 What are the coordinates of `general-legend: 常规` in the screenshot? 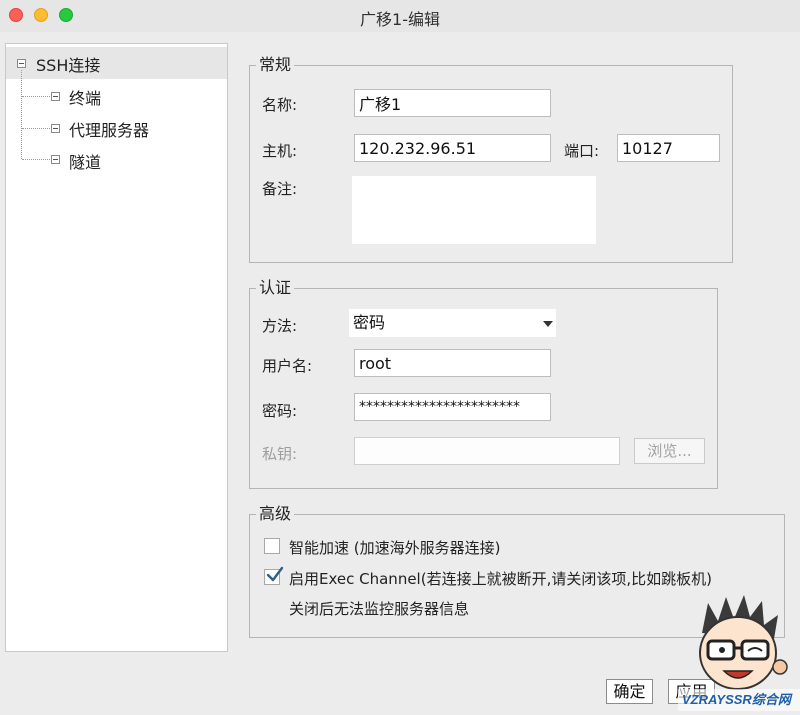 It's located at (275, 64).